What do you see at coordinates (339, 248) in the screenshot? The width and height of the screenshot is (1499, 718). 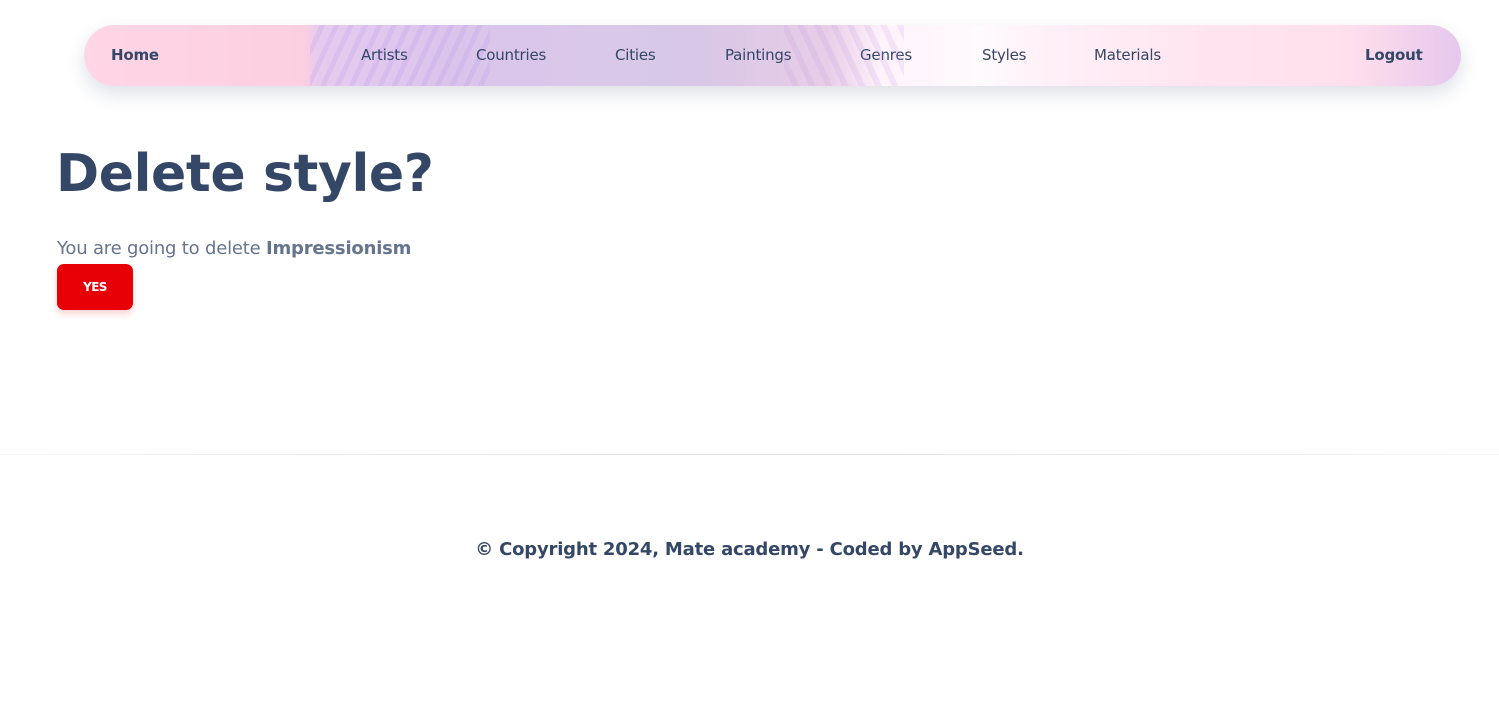 I see `style-name: Impressionism` at bounding box center [339, 248].